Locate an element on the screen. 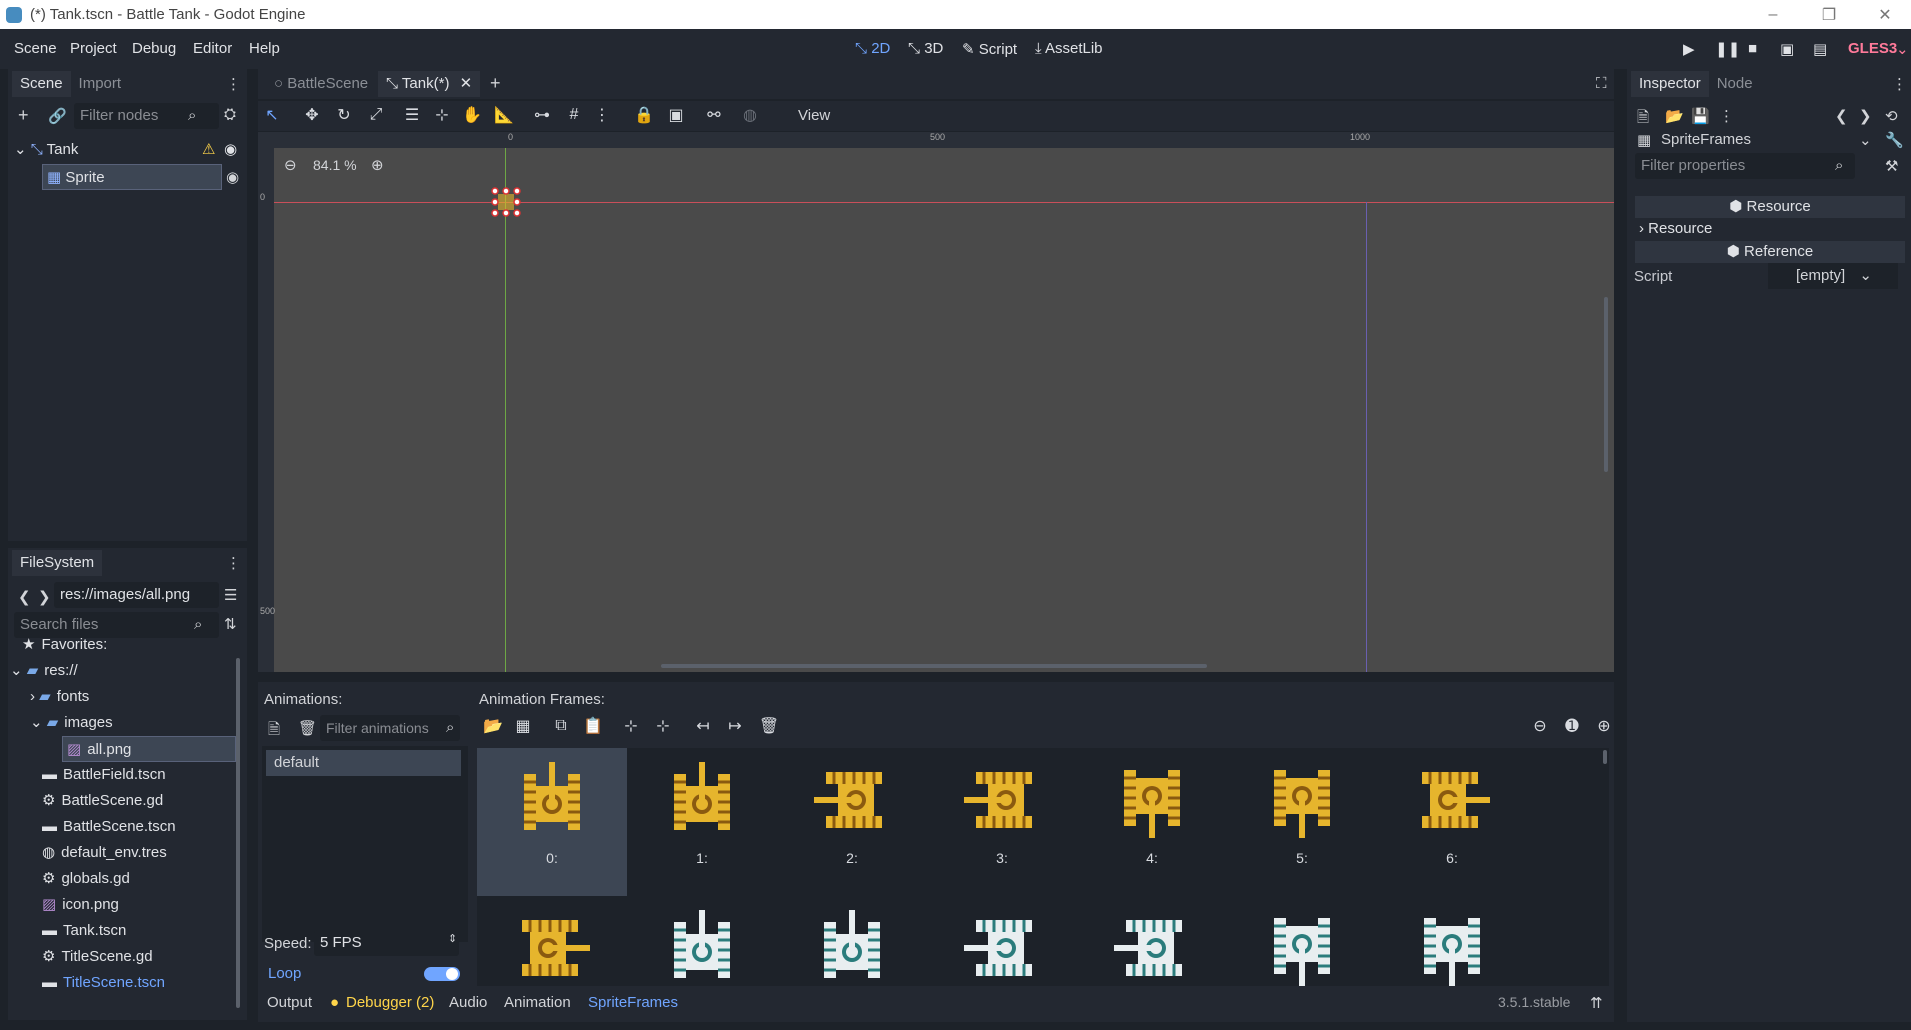  select-tool-icon: ↖ is located at coordinates (272, 115).